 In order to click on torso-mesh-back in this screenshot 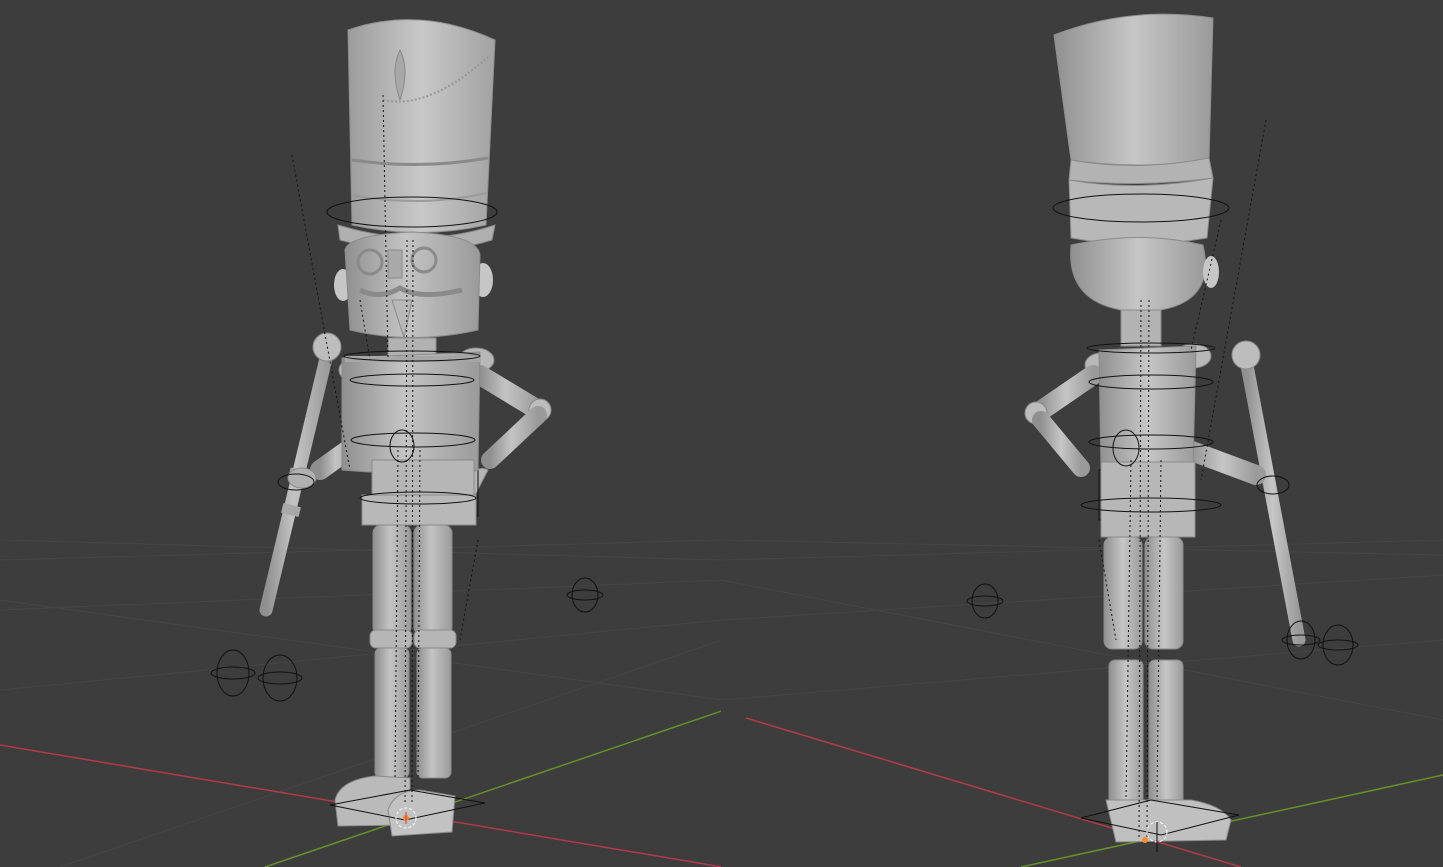, I will do `click(1151, 440)`.